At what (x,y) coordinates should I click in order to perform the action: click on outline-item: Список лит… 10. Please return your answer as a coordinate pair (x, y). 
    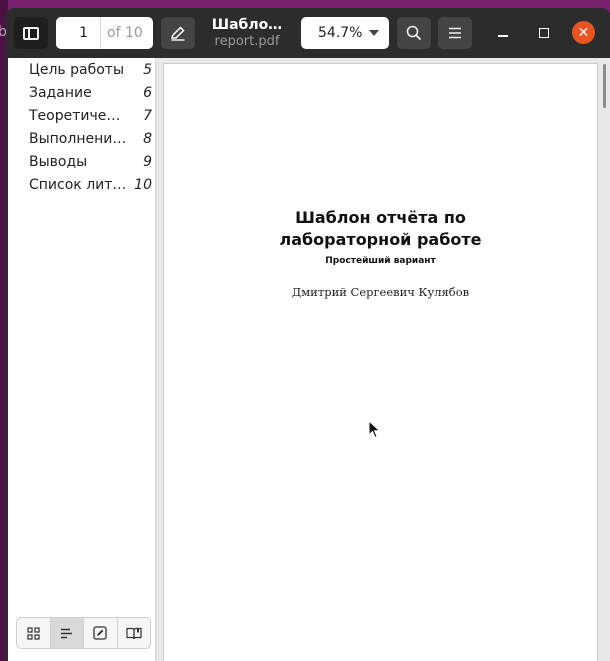
    Looking at the image, I should click on (81, 184).